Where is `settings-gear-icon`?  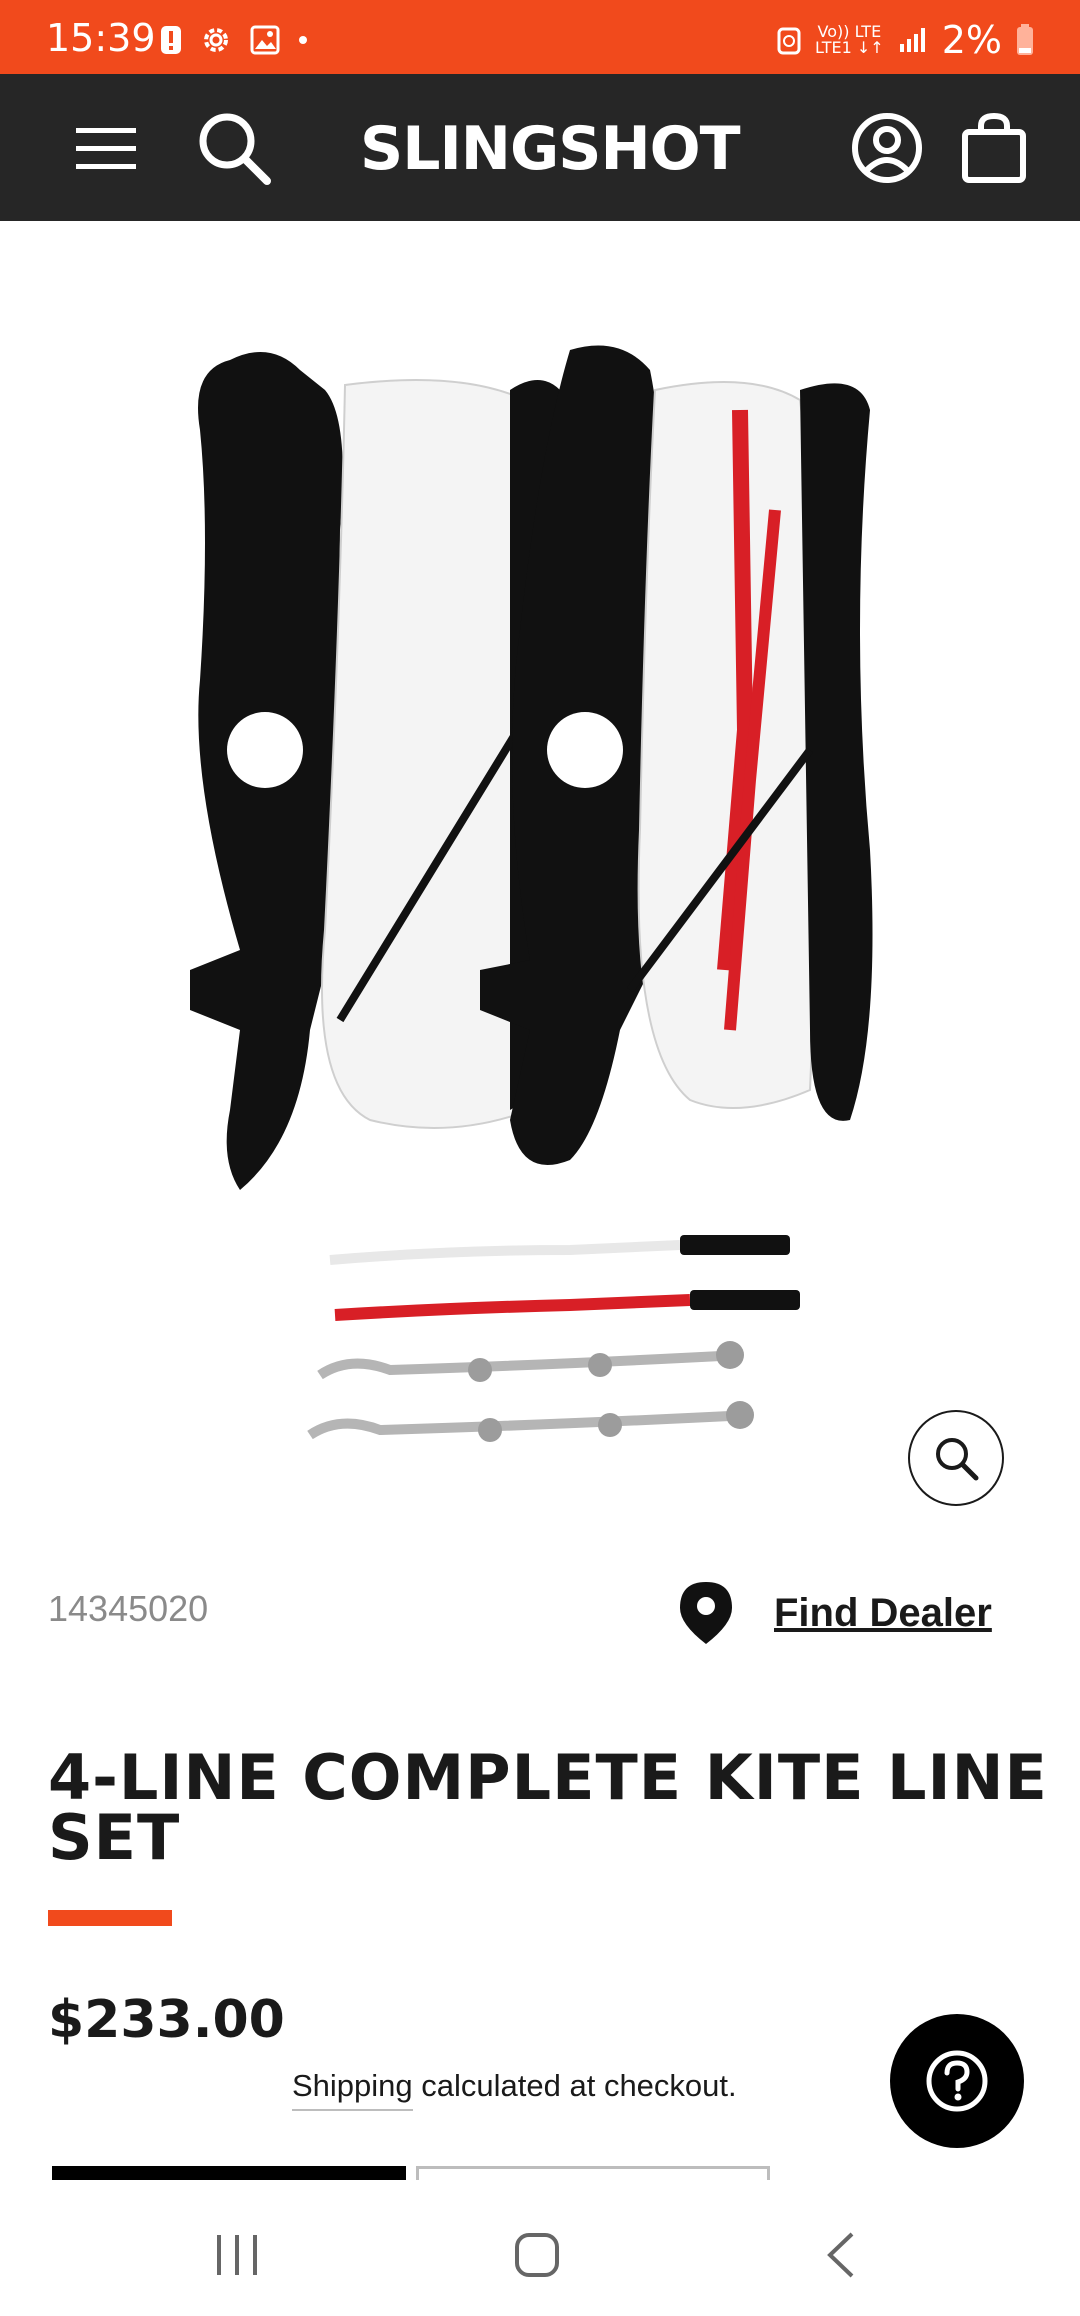 settings-gear-icon is located at coordinates (216, 40).